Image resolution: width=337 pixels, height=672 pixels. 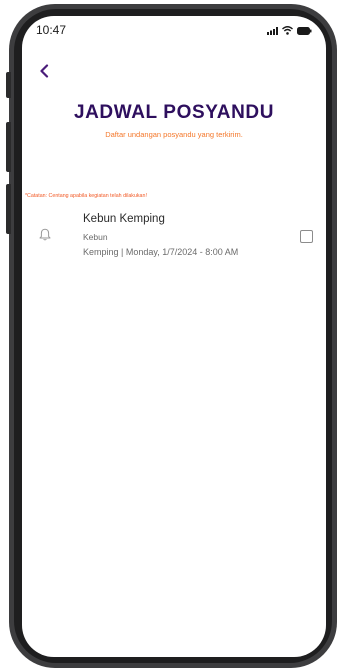 I want to click on wifi-icon, so click(x=287, y=30).